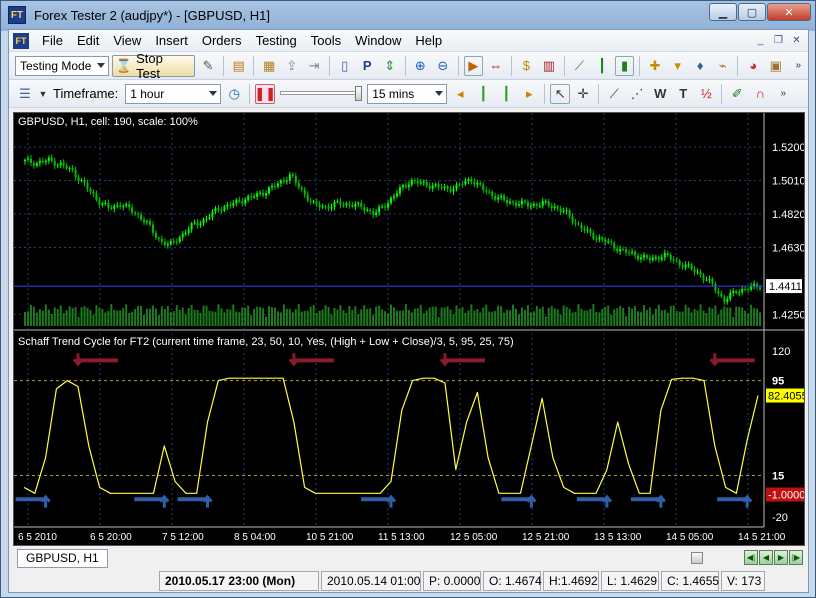 The width and height of the screenshot is (816, 598). Describe the element at coordinates (655, 66) in the screenshot. I see `add-indicator-icon: ✚` at that location.